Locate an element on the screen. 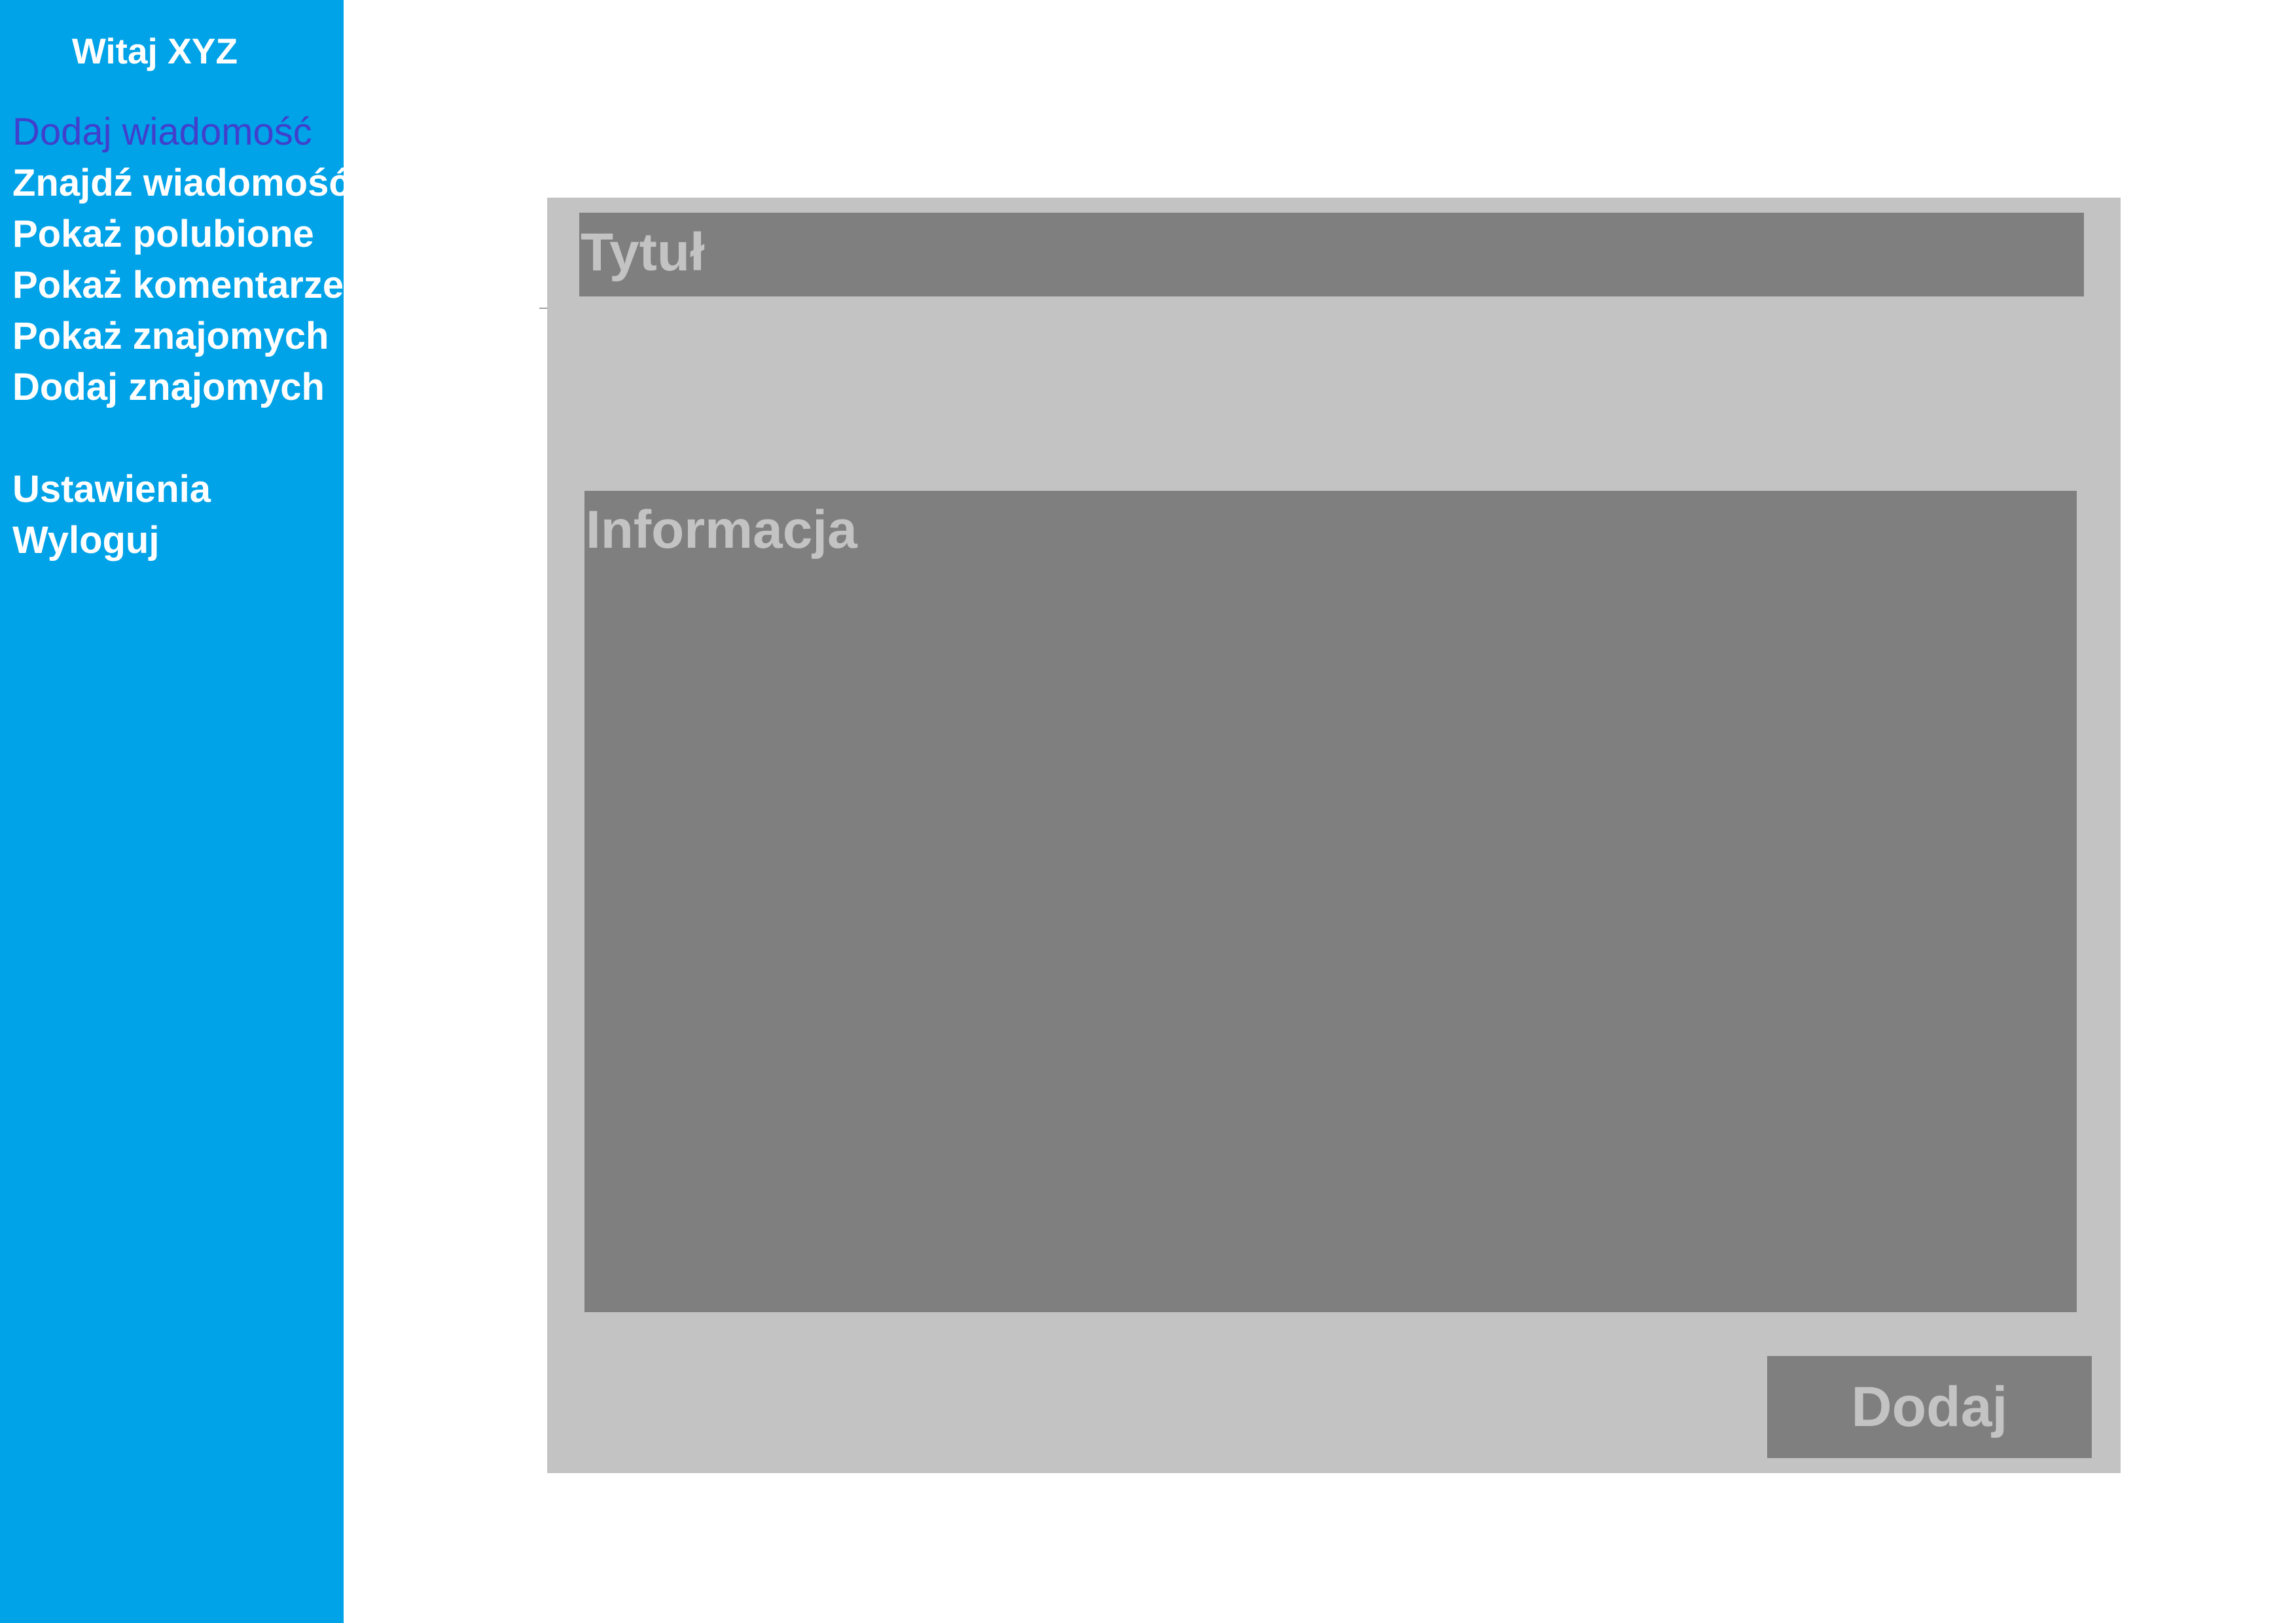  nav-item-find-message: Znajdź wiadomość is located at coordinates (181, 183).